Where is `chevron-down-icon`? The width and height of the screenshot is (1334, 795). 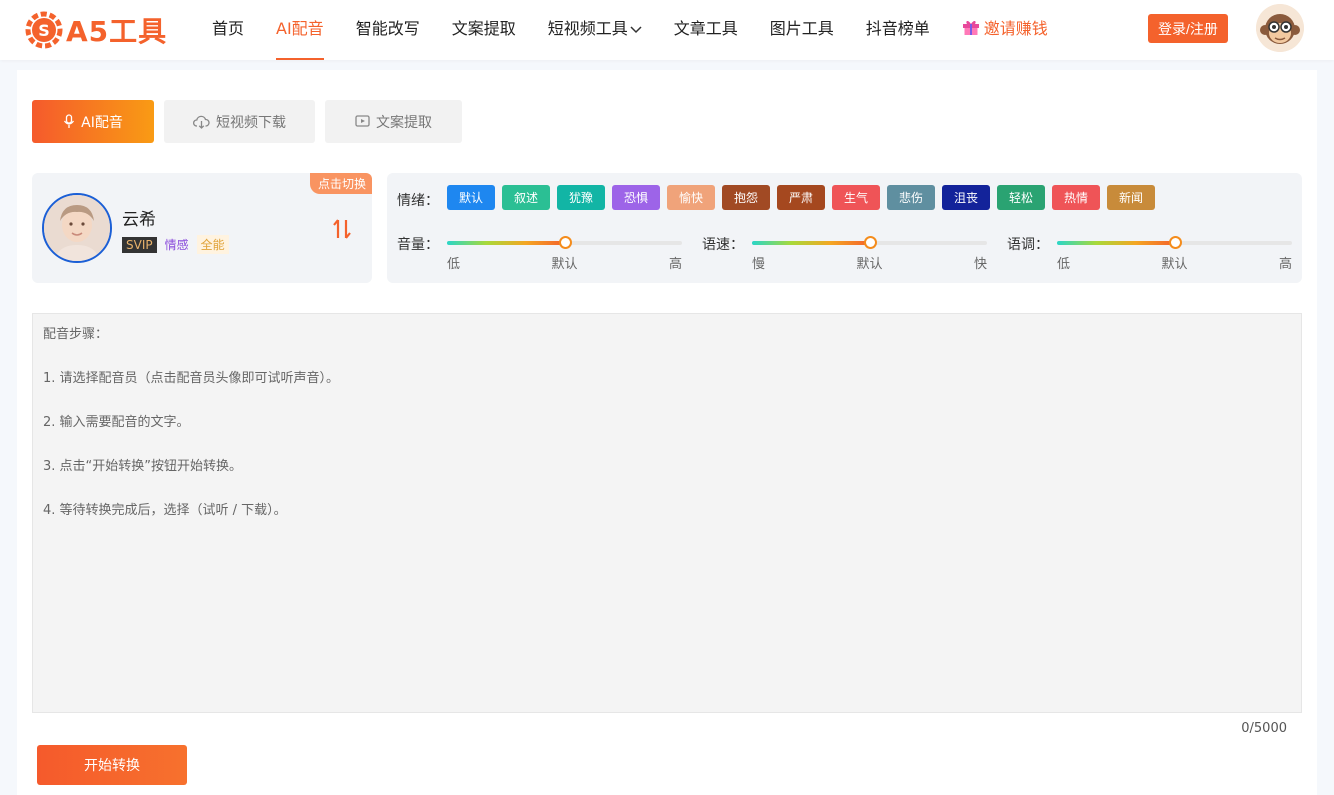 chevron-down-icon is located at coordinates (636, 29).